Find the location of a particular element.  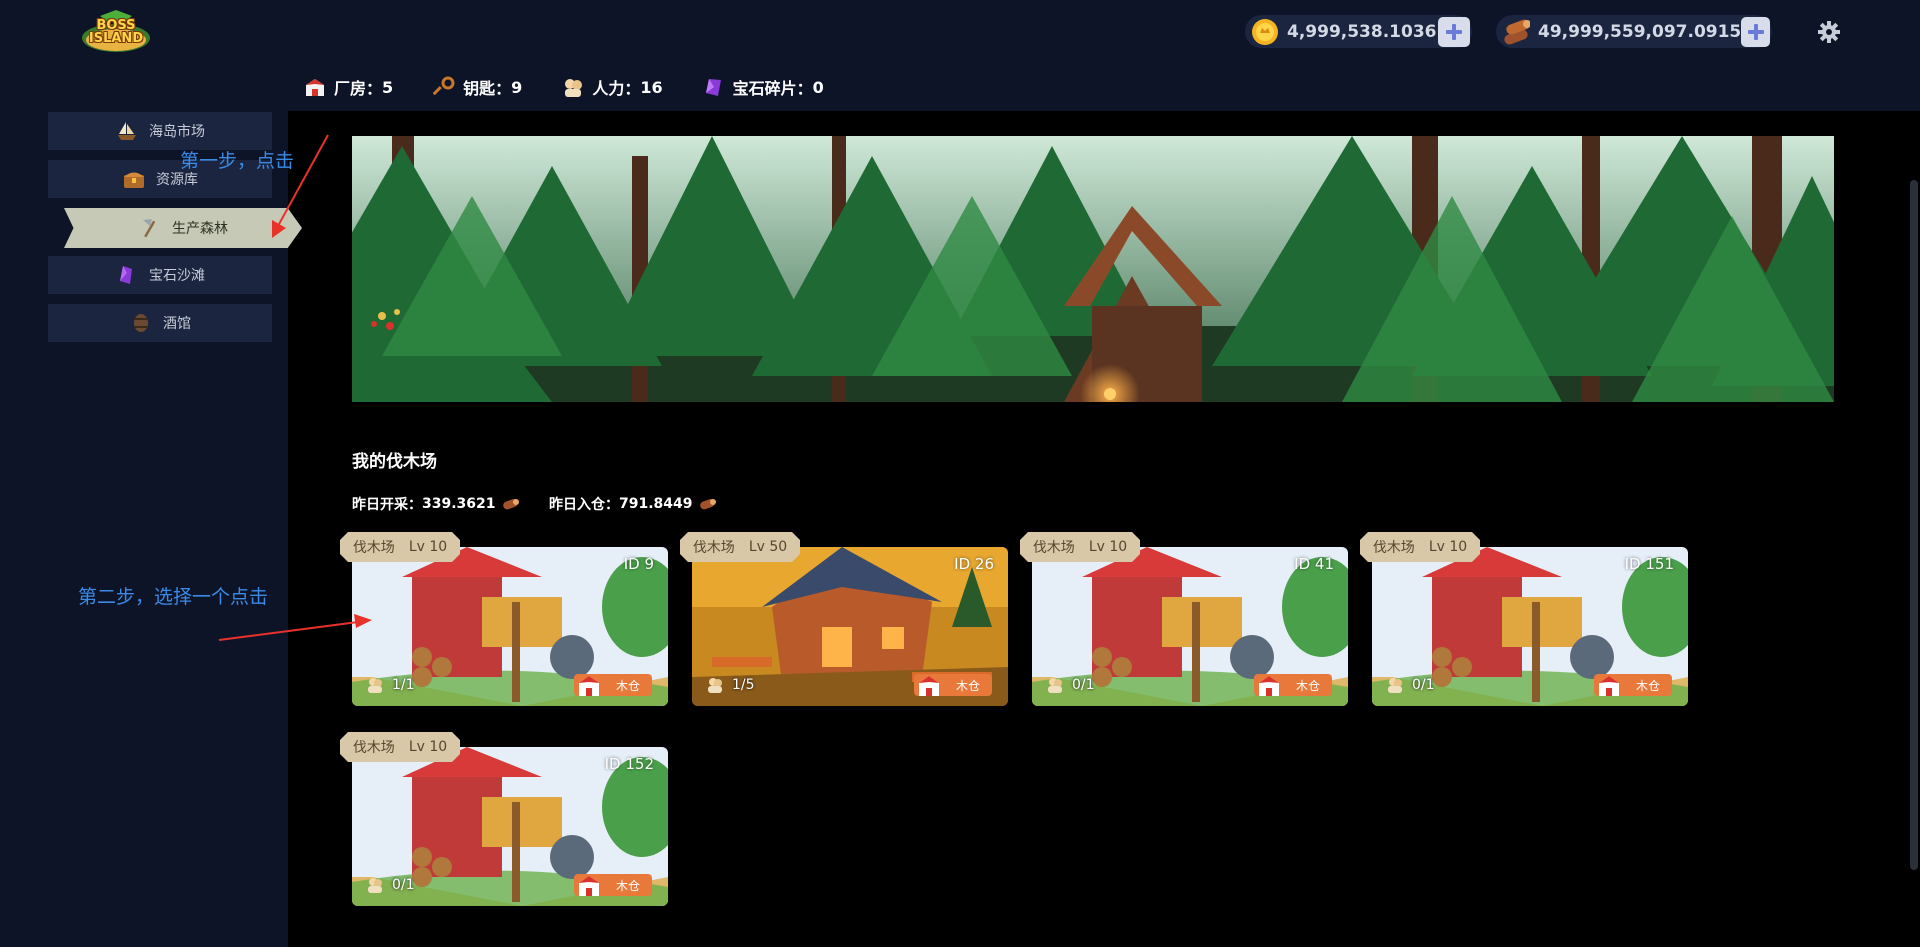

stat-workforce: 人力： 16 is located at coordinates (612, 87).